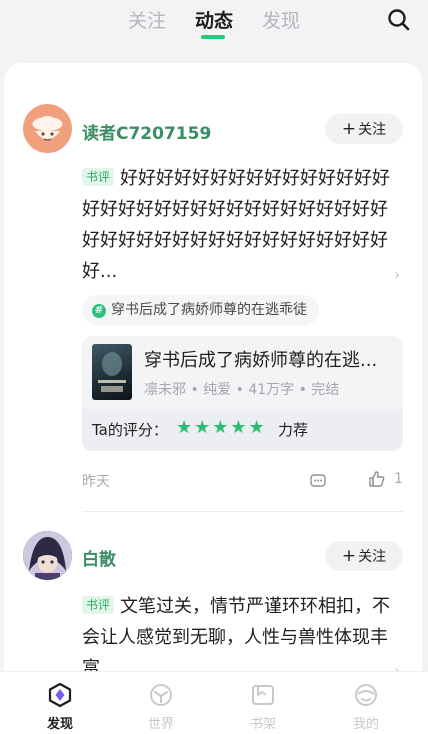 The width and height of the screenshot is (428, 734). What do you see at coordinates (214, 19) in the screenshot?
I see `tab-feed: 动态` at bounding box center [214, 19].